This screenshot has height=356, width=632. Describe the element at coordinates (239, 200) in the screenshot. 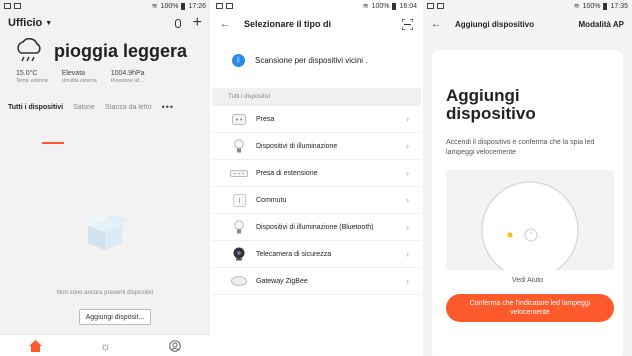

I see `switch-icon` at that location.